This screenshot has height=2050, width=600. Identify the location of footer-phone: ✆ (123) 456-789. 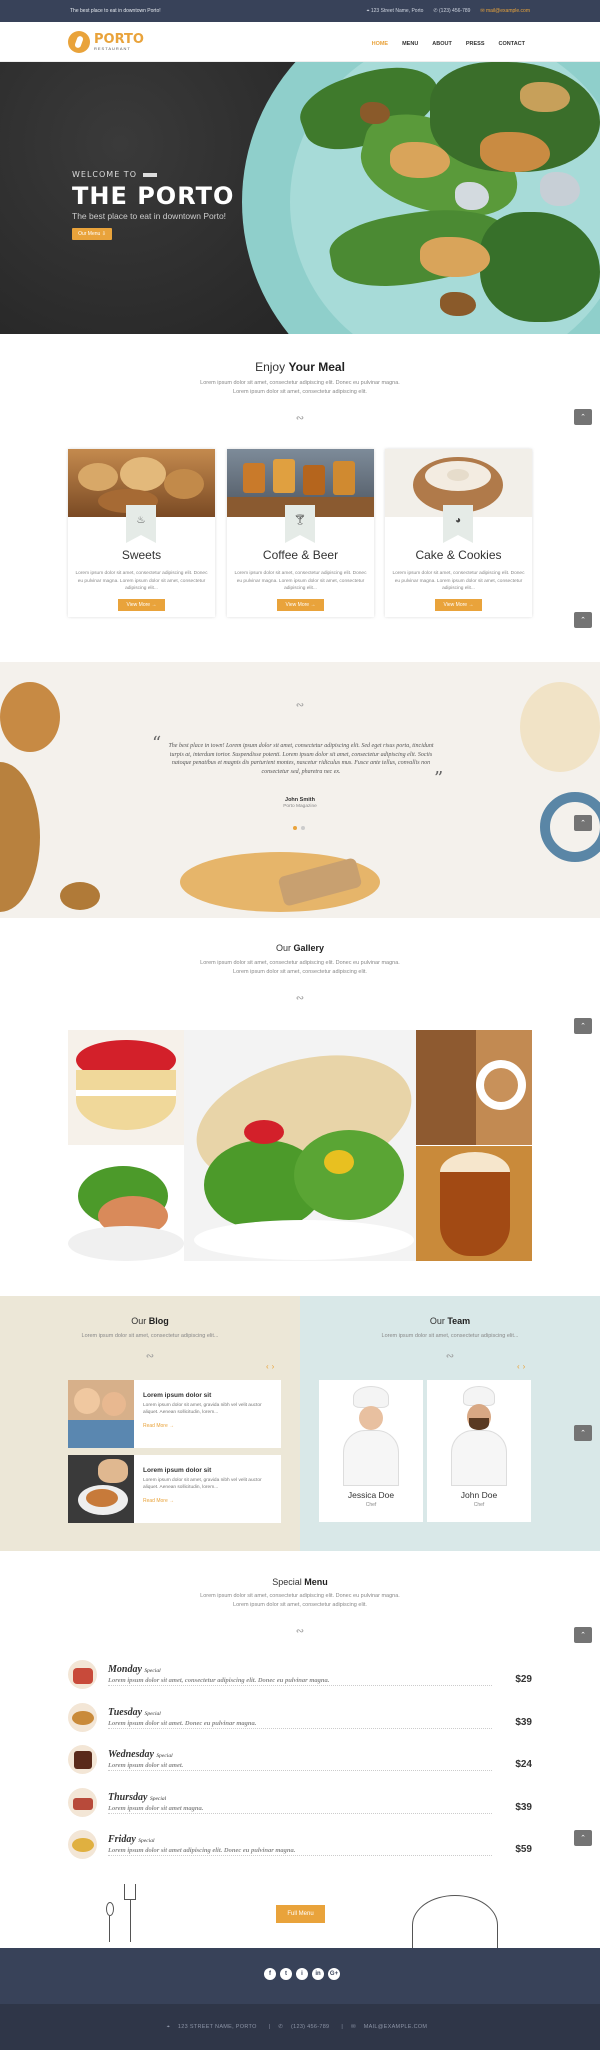
(304, 2027).